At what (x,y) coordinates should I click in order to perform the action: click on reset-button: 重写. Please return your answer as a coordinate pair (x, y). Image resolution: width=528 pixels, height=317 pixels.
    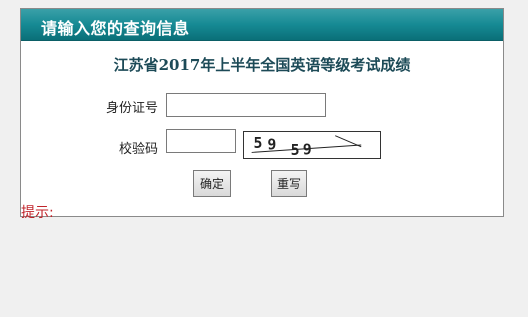
    Looking at the image, I should click on (289, 183).